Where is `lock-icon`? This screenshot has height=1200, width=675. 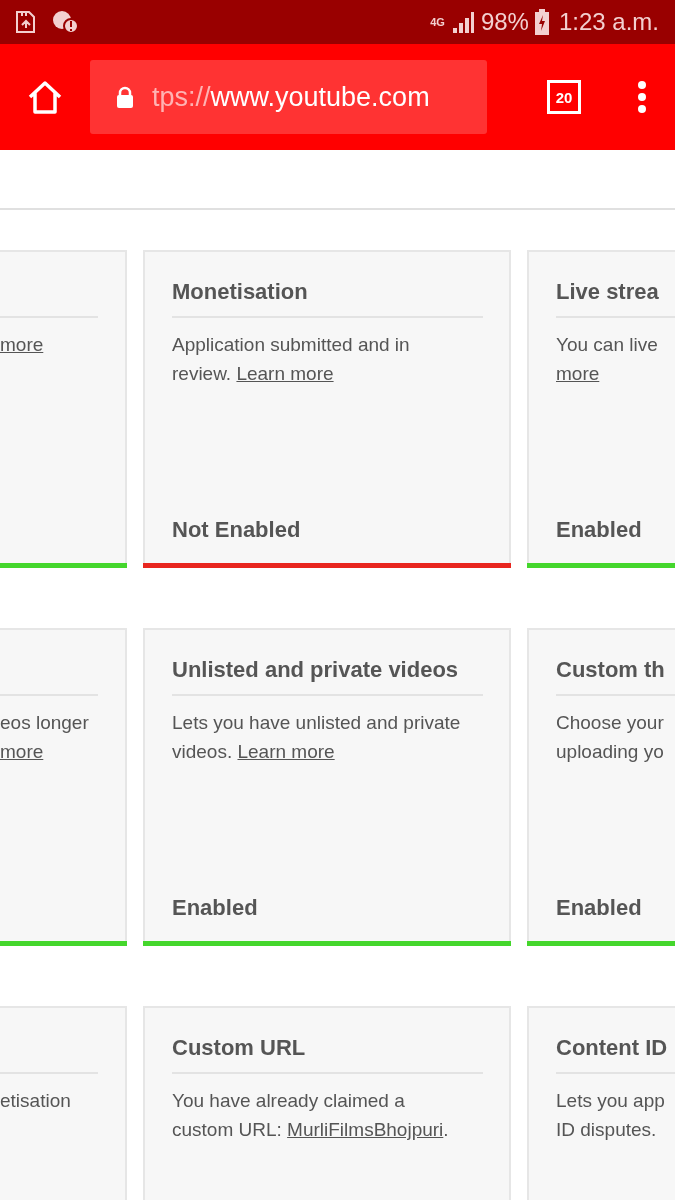 lock-icon is located at coordinates (125, 97).